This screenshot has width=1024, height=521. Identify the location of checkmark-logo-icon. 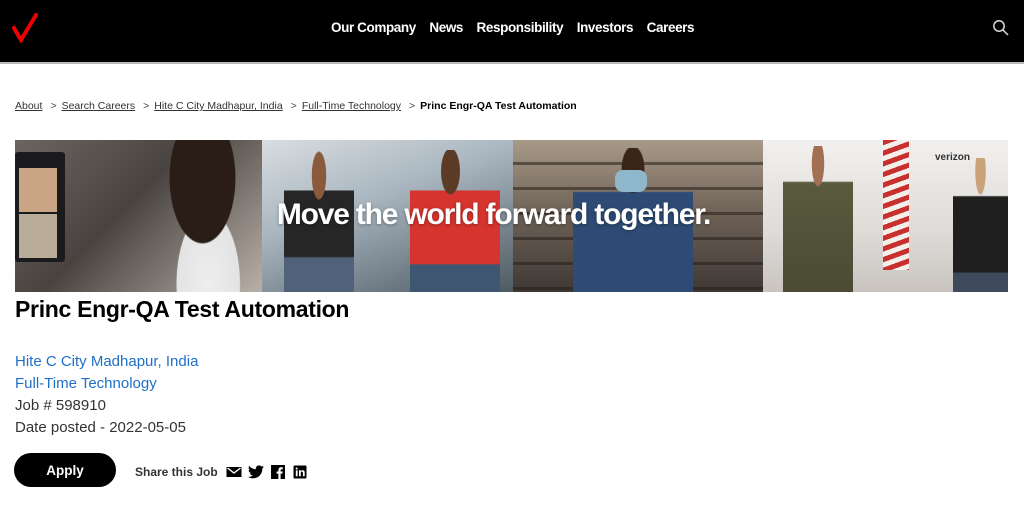
(25, 28).